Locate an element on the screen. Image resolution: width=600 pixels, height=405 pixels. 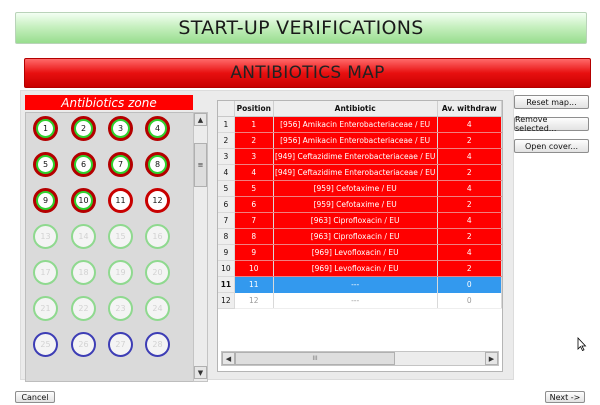
scroll-down-icon: ▼ is located at coordinates (200, 372).